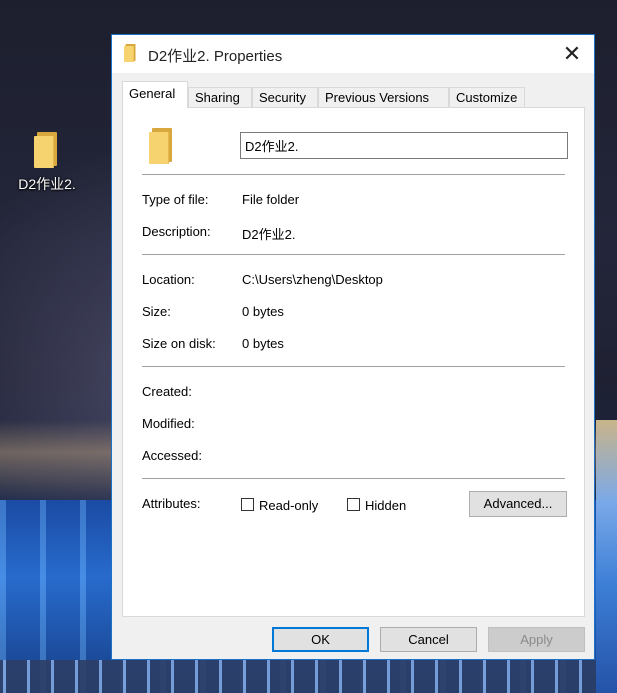 The height and width of the screenshot is (693, 617). Describe the element at coordinates (404, 145) in the screenshot. I see `folder-name-input` at that location.